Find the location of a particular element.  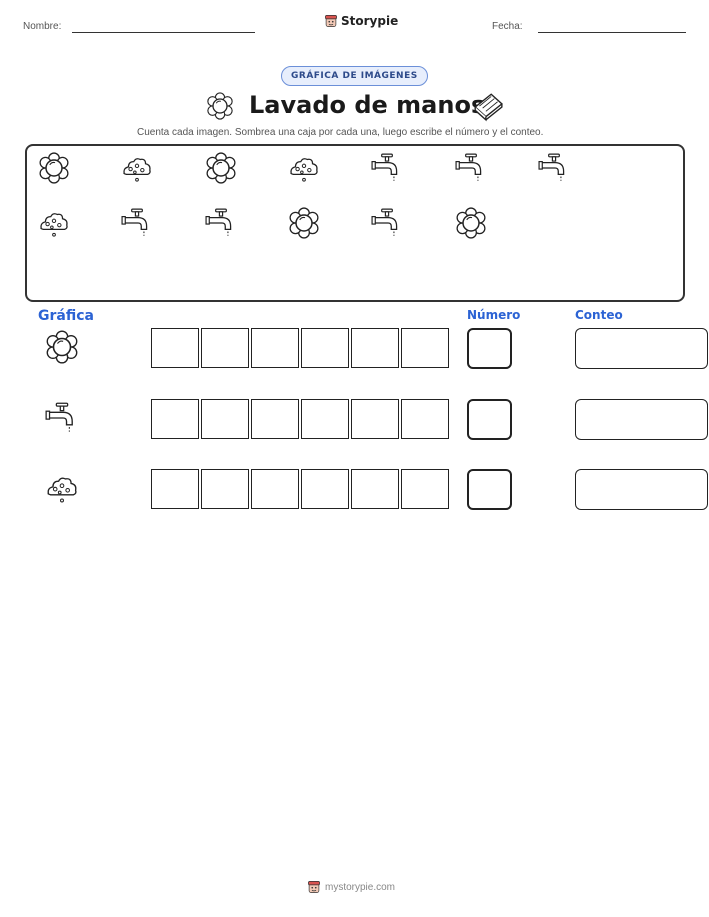

count-label: Conteo is located at coordinates (599, 315).